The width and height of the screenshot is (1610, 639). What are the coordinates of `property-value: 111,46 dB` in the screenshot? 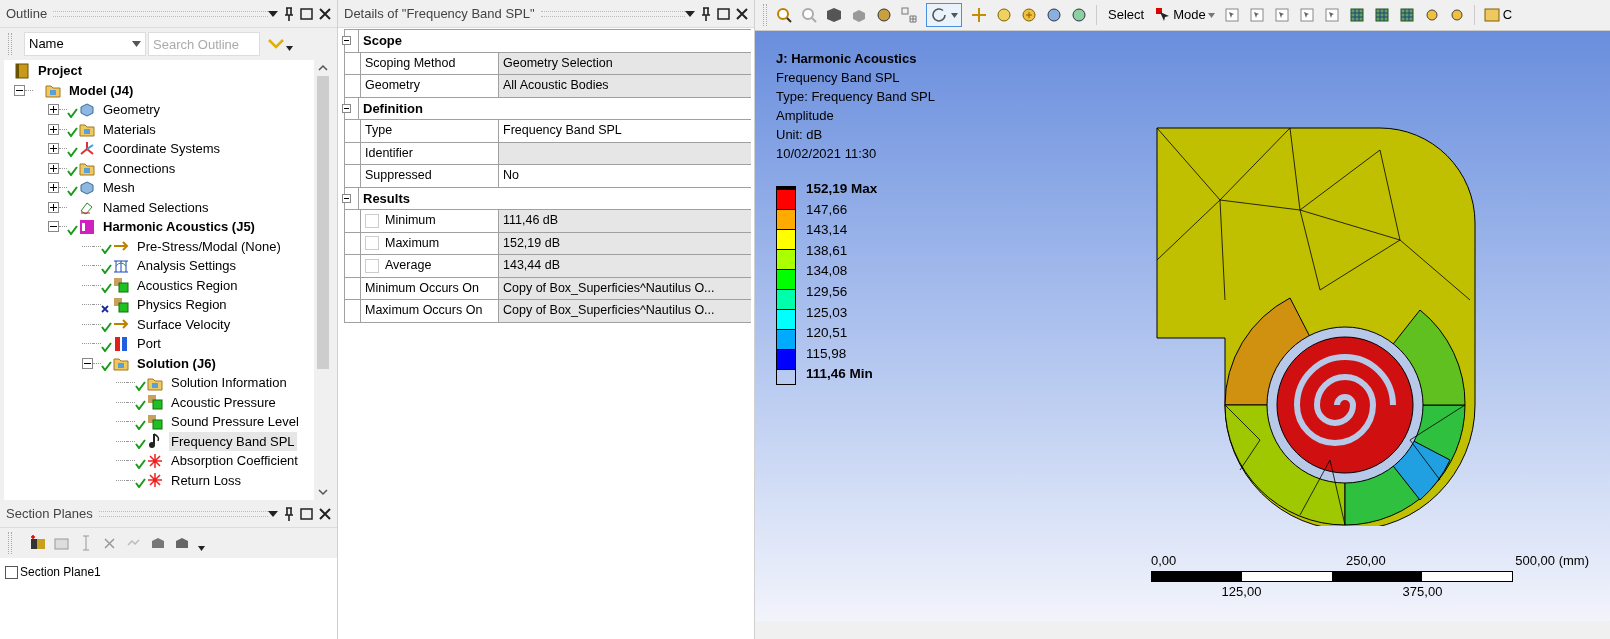 It's located at (625, 221).